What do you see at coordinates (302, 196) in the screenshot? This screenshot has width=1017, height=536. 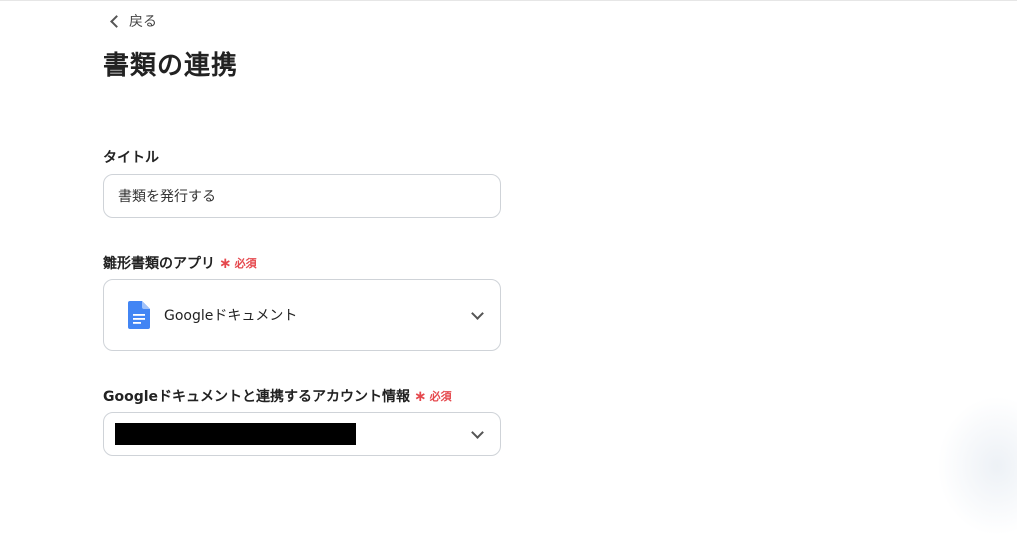 I see `title-input: 書類を発行する` at bounding box center [302, 196].